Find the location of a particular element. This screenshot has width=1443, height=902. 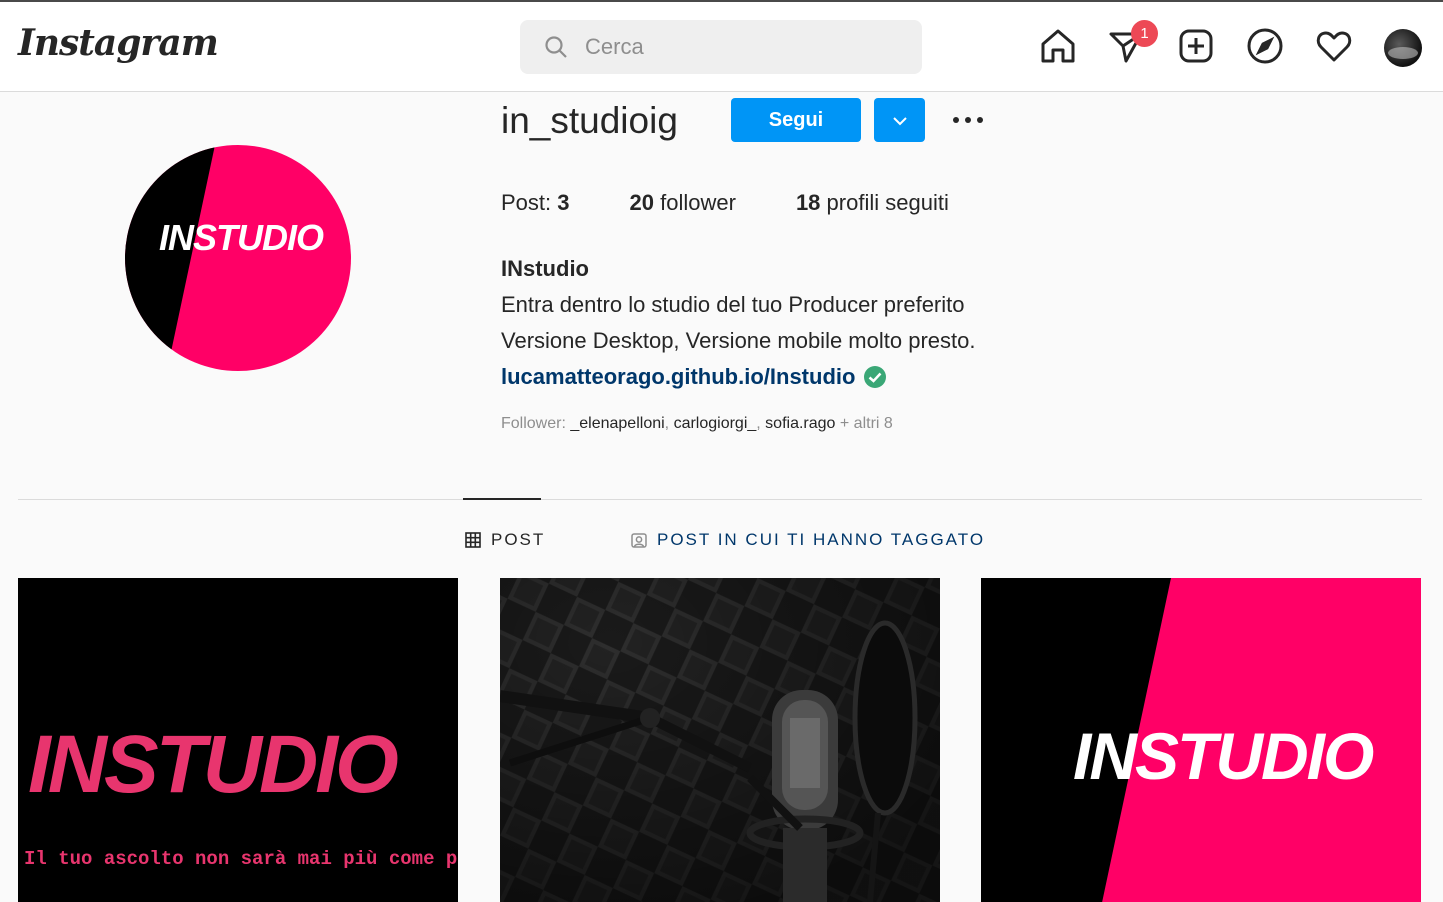

post-thumbnail is located at coordinates (720, 740).